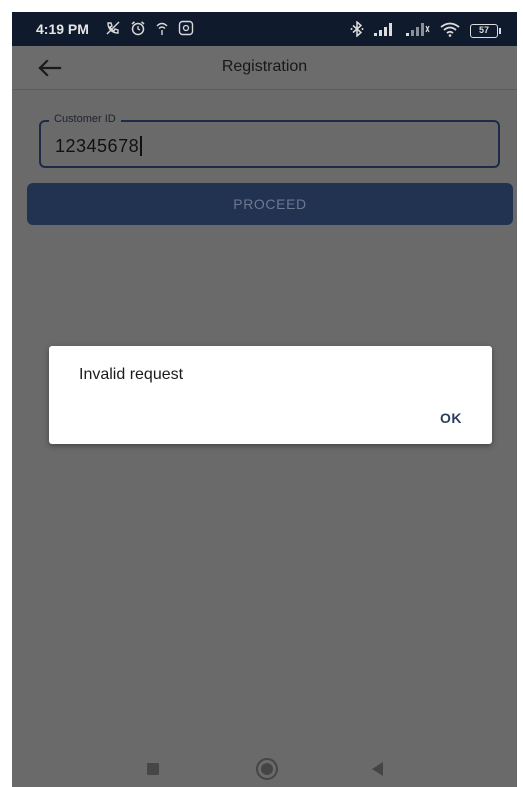 This screenshot has height=787, width=523. What do you see at coordinates (264, 29) in the screenshot?
I see `status-bar: 4:19 PM 57` at bounding box center [264, 29].